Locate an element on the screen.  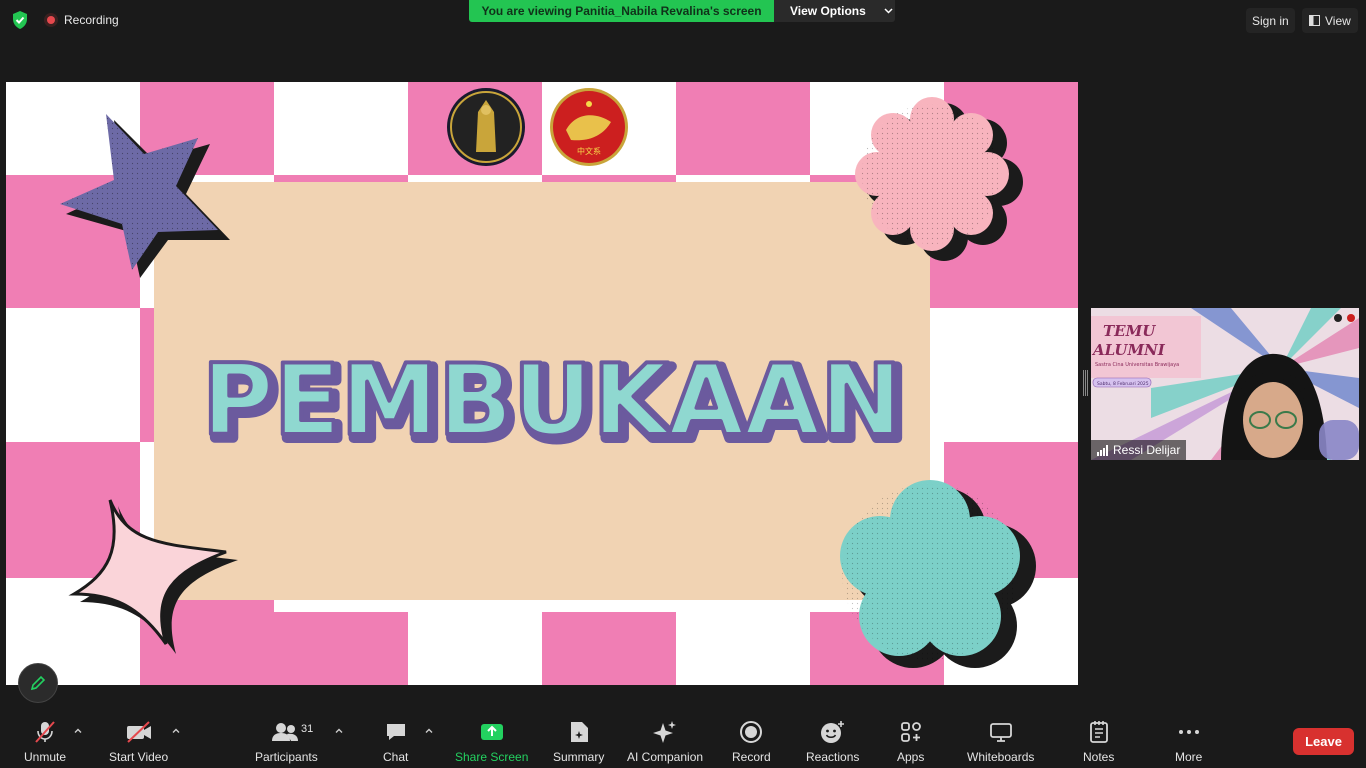
view-options-button: View Options is located at coordinates (834, 11).